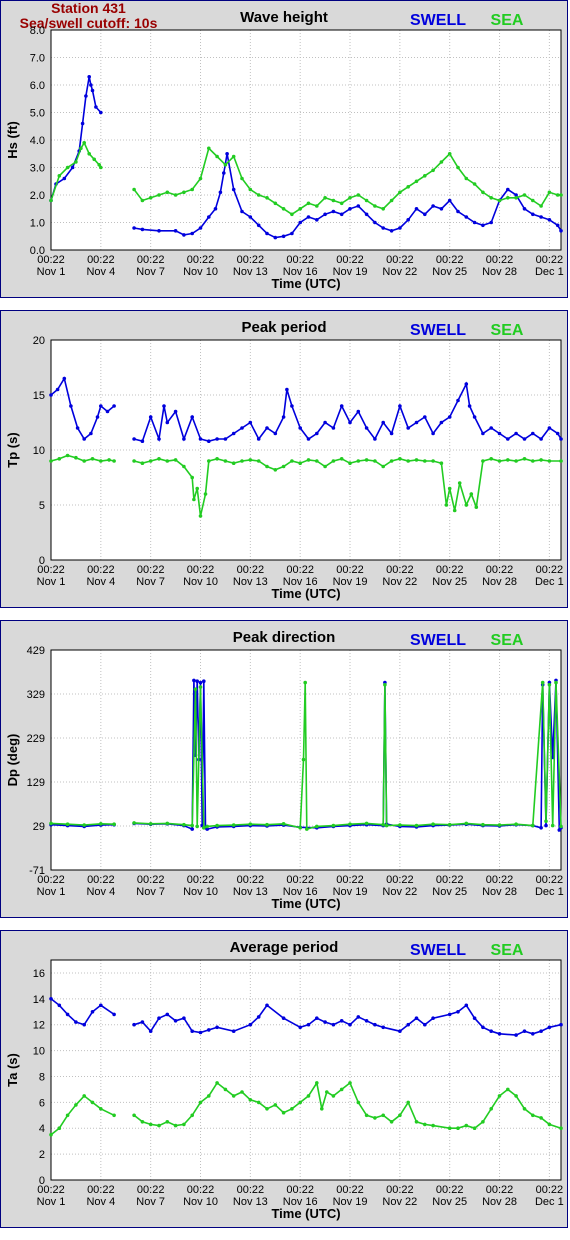 Image resolution: width=570 pixels, height=1240 pixels. What do you see at coordinates (549, 272) in the screenshot?
I see `x-tick-date: Dec 1` at bounding box center [549, 272].